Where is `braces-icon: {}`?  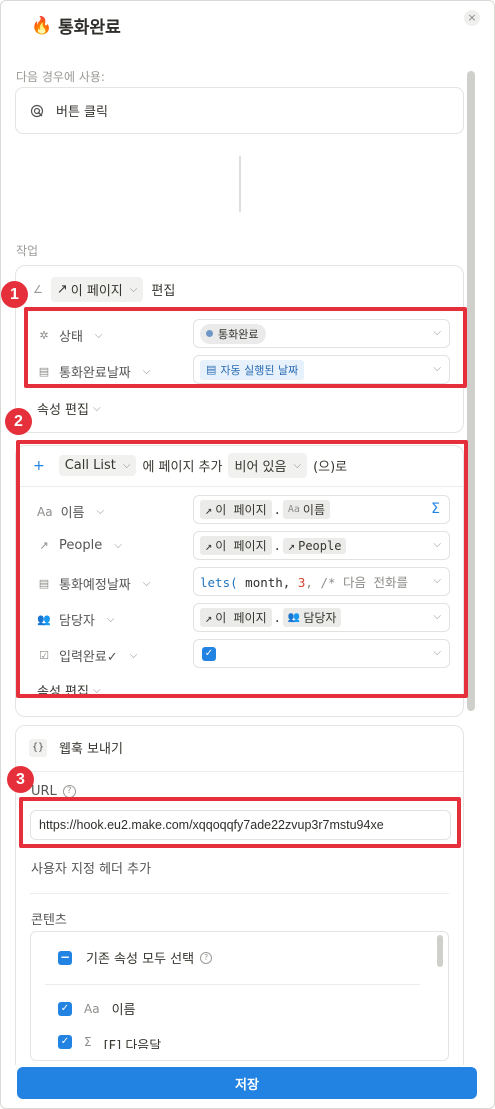
braces-icon: {} is located at coordinates (38, 747).